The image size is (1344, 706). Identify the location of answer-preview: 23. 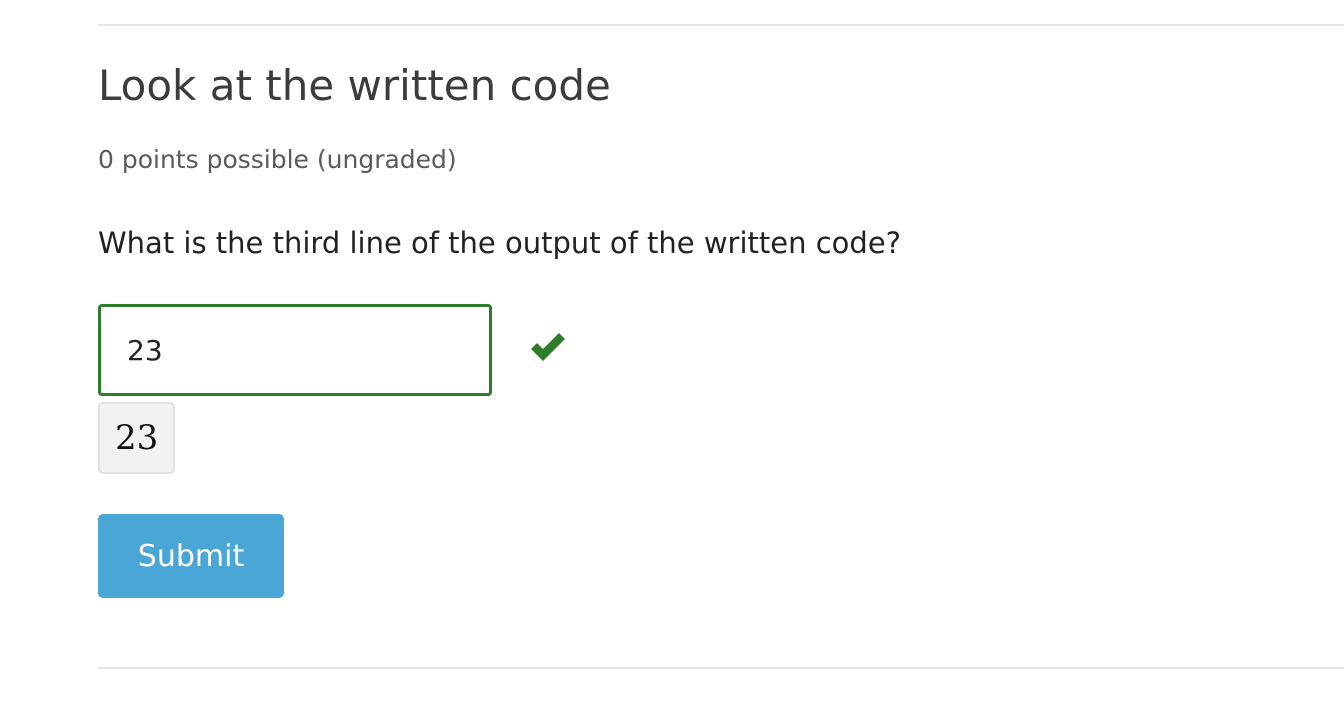
(137, 438).